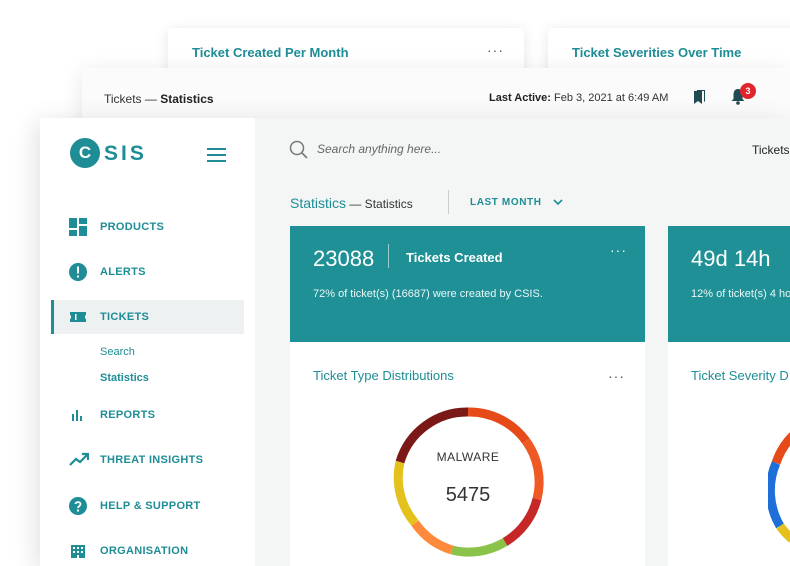 Image resolution: width=790 pixels, height=566 pixels. I want to click on trend-icon, so click(79, 459).